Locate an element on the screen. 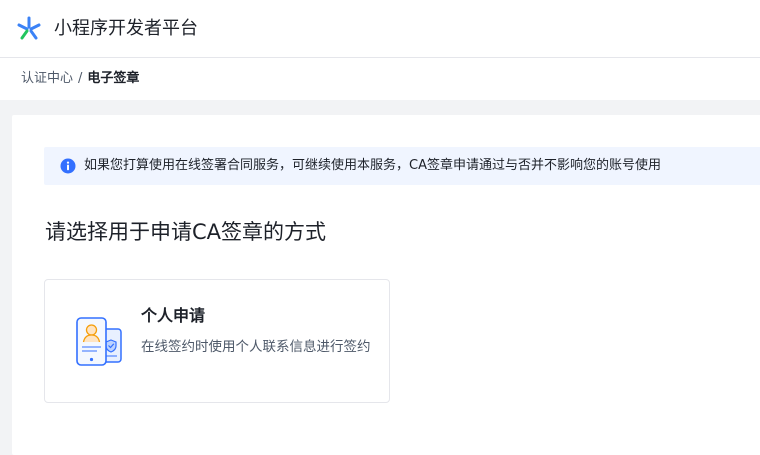 The width and height of the screenshot is (760, 455). section-title: 请选择用于申请CA签章的方式 is located at coordinates (186, 232).